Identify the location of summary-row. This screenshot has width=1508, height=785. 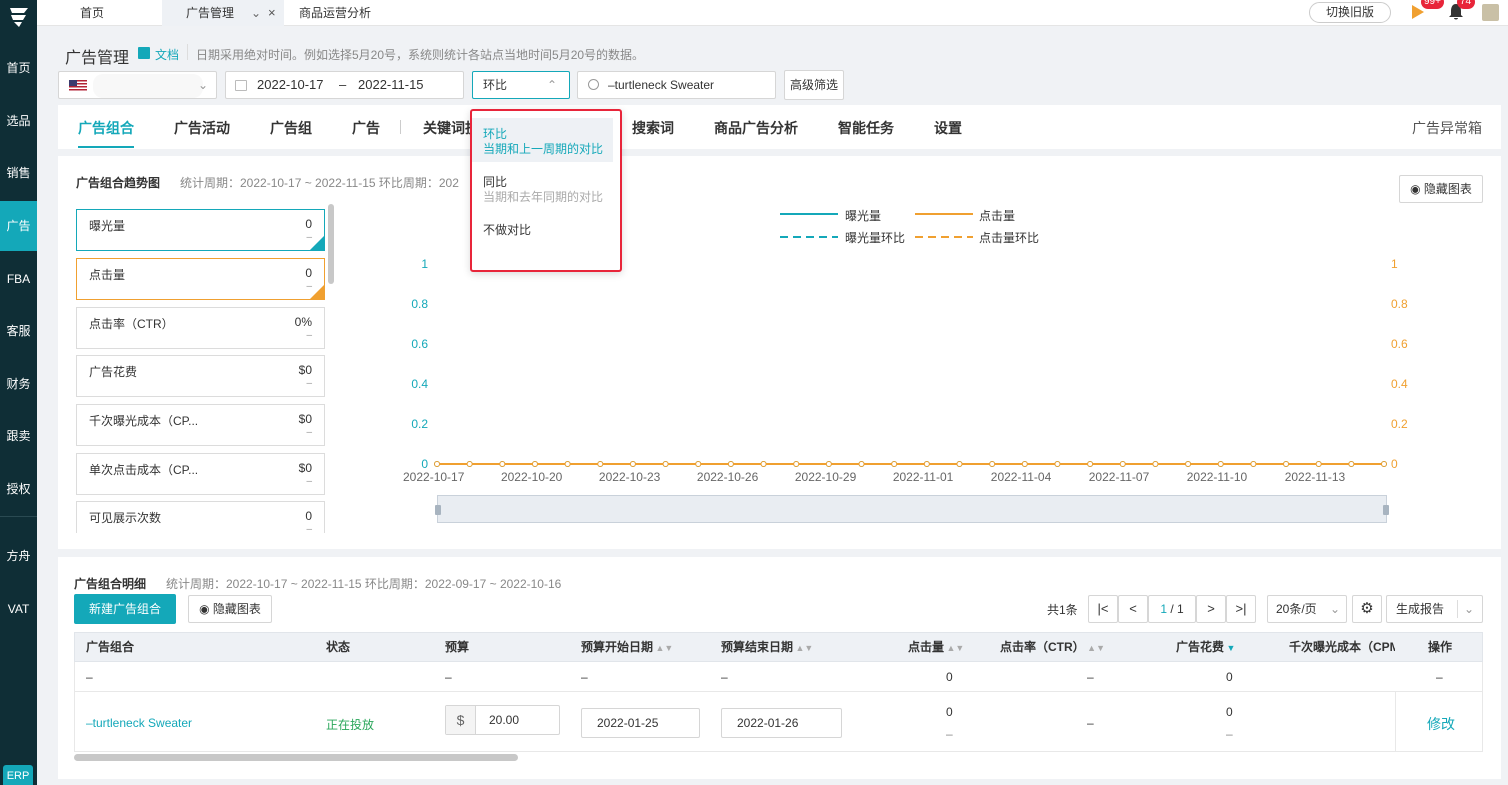
(778, 677).